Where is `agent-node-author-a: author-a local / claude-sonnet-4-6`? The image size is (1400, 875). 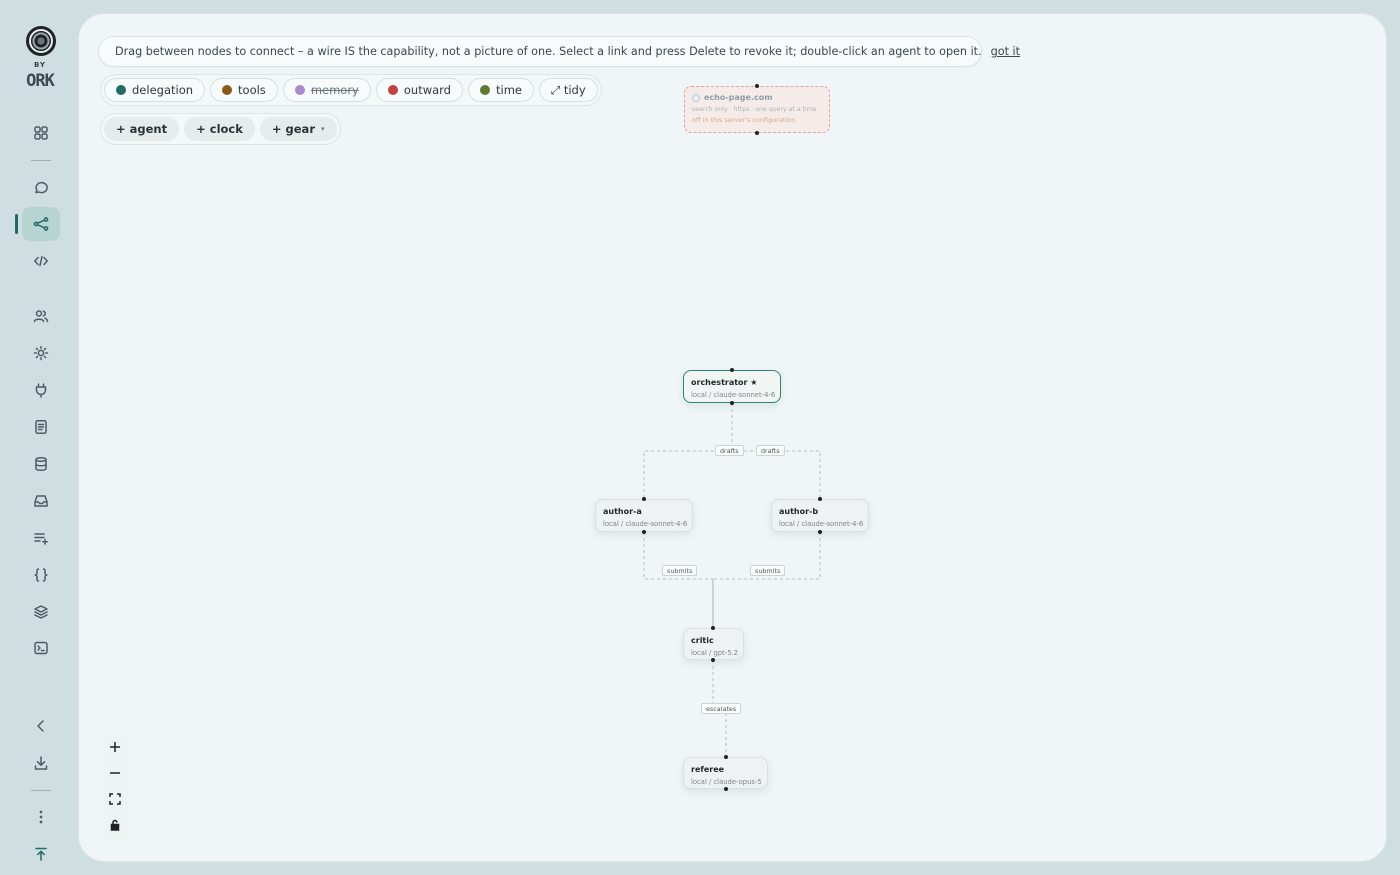 agent-node-author-a: author-a local / claude-sonnet-4-6 is located at coordinates (644, 515).